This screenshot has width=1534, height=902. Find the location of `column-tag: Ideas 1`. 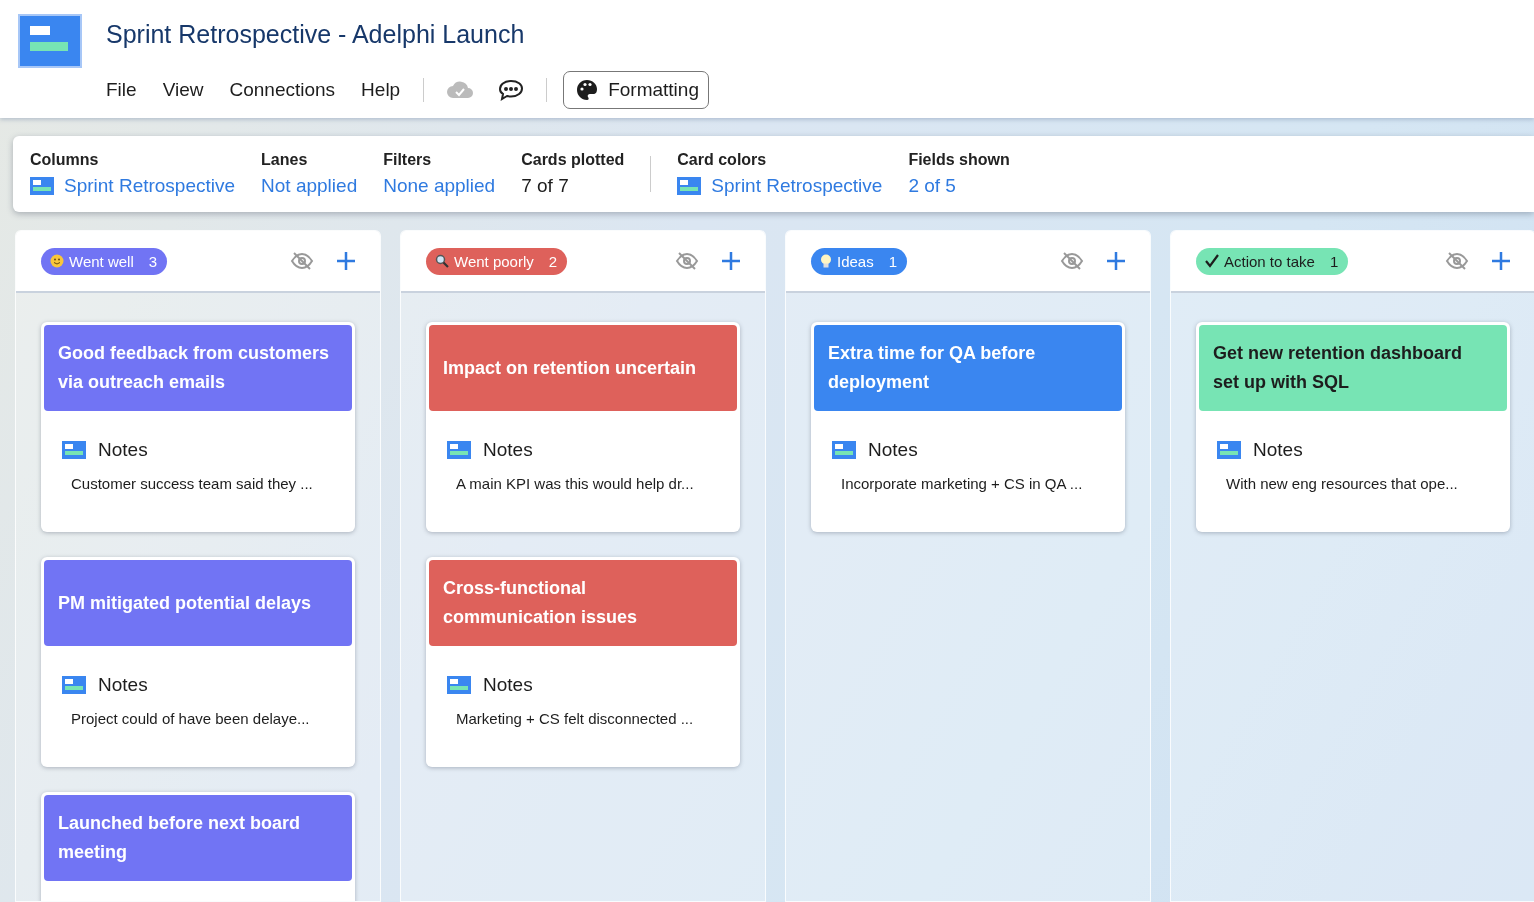

column-tag: Ideas 1 is located at coordinates (859, 261).